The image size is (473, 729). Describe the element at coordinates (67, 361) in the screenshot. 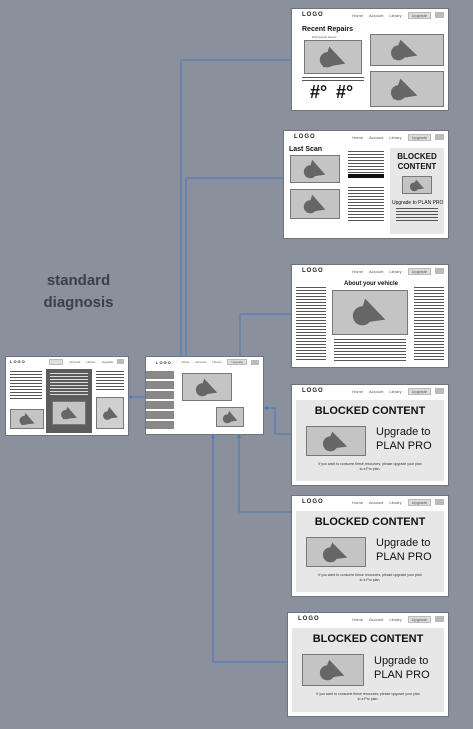

I see `nav-bar: LOGO Account Library Upgrade` at that location.